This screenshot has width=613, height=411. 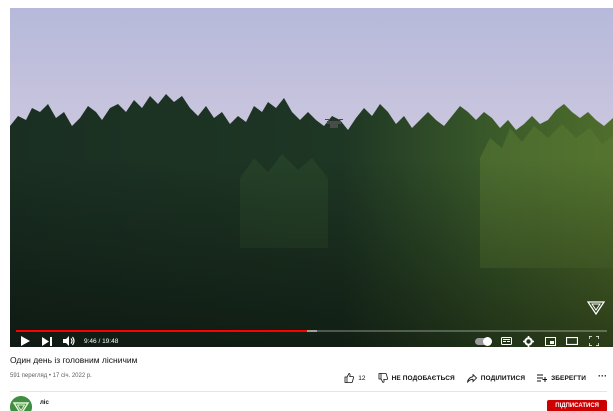 What do you see at coordinates (542, 378) in the screenshot?
I see `add-to-playlist-icon` at bounding box center [542, 378].